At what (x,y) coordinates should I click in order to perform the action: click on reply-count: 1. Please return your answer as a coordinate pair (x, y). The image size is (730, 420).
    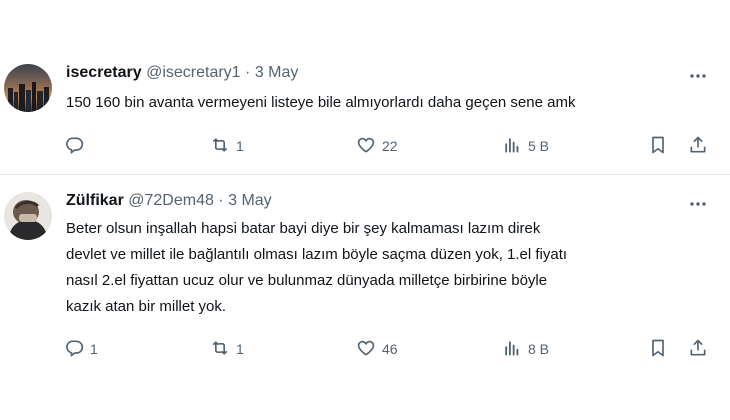
    Looking at the image, I should click on (94, 349).